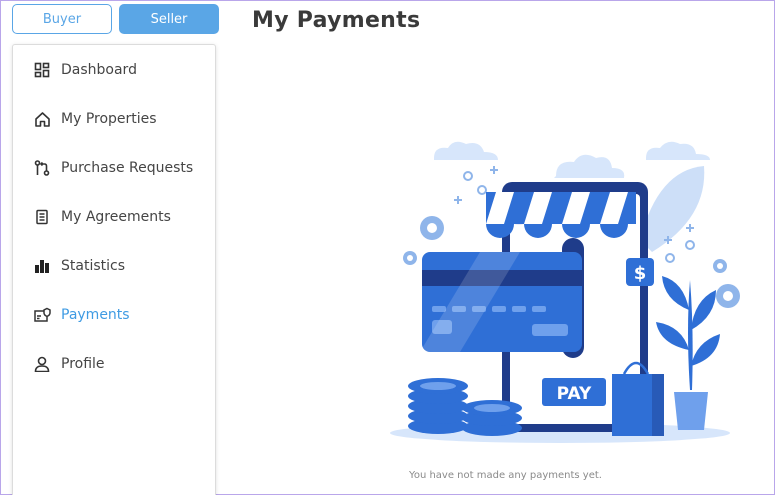 Image resolution: width=775 pixels, height=495 pixels. I want to click on sidebar-item-label: Purchase Requests, so click(127, 168).